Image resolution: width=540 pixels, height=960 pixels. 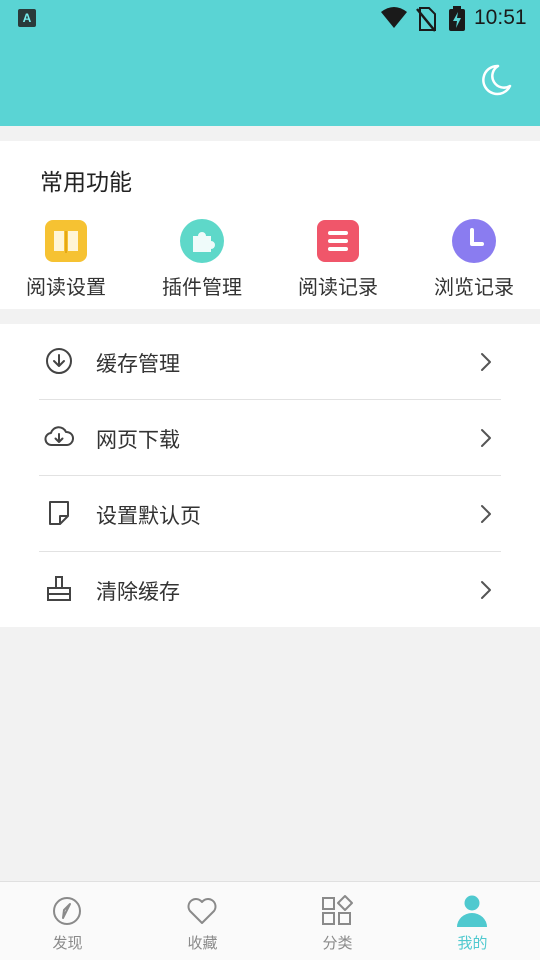 I want to click on user-icon, so click(x=472, y=911).